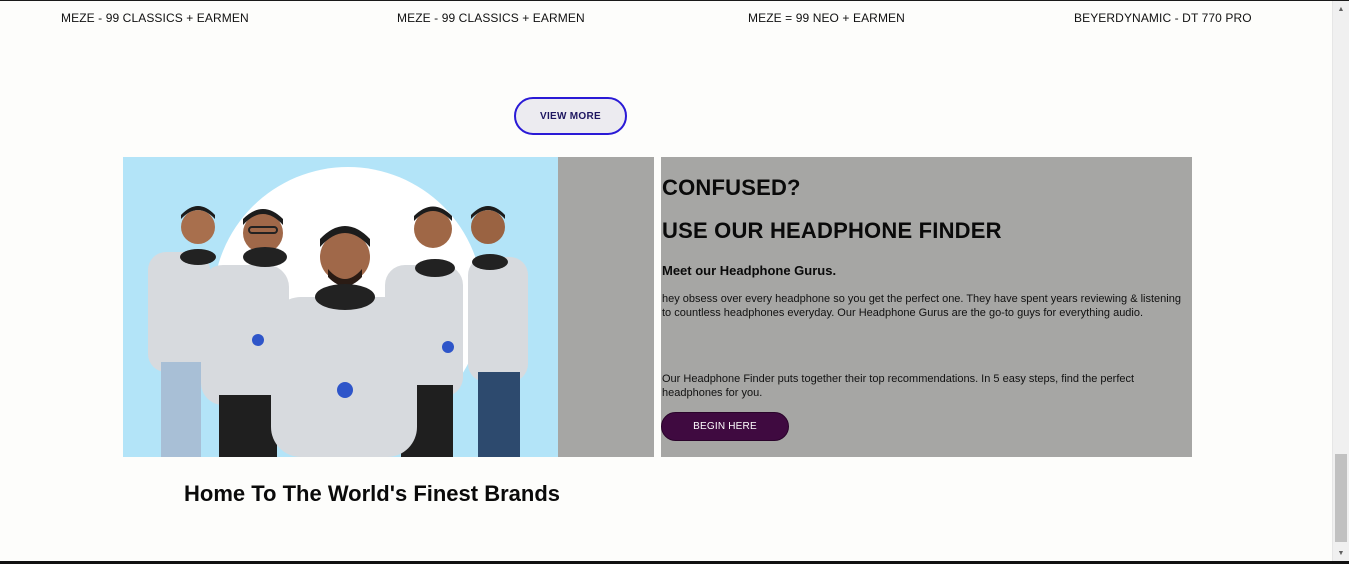 The width and height of the screenshot is (1349, 564). I want to click on headphone-finder-heading: USE OUR HEADPHONE FINDER, so click(832, 230).